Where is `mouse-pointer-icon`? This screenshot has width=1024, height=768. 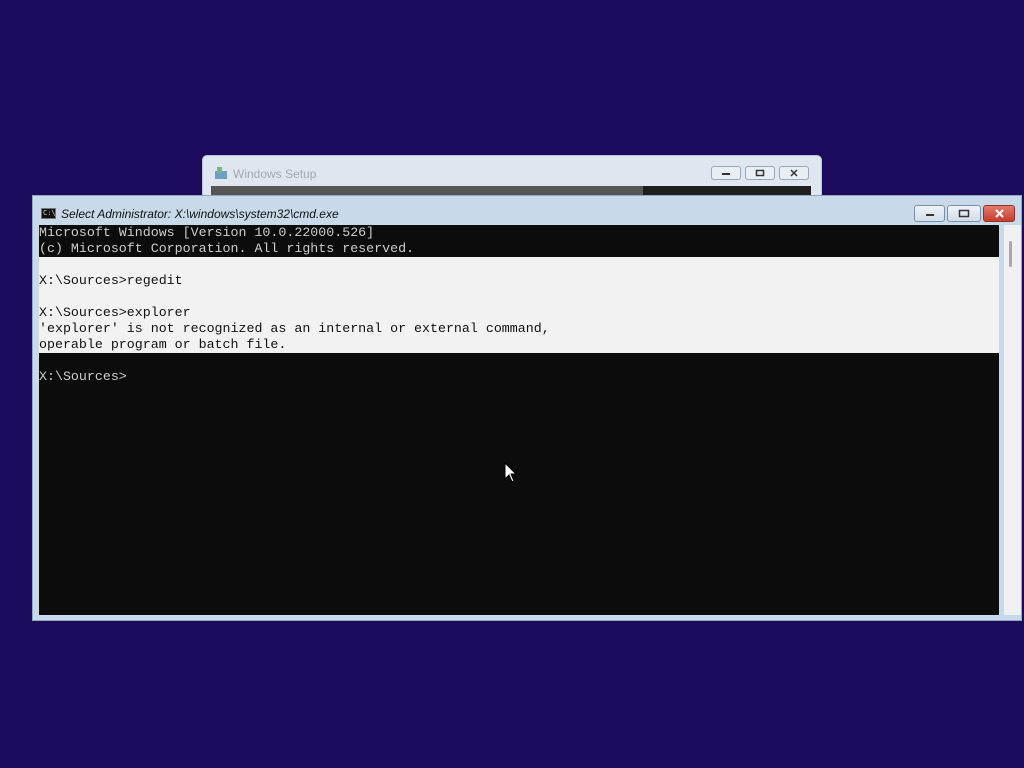
mouse-pointer-icon is located at coordinates (511, 472).